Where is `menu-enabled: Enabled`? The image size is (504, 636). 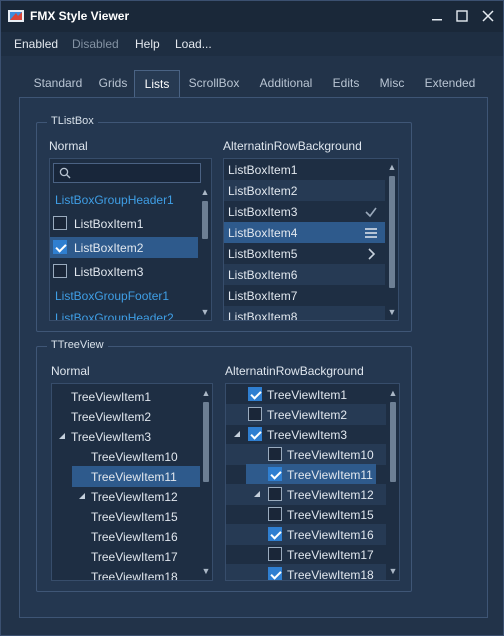
menu-enabled: Enabled is located at coordinates (36, 44).